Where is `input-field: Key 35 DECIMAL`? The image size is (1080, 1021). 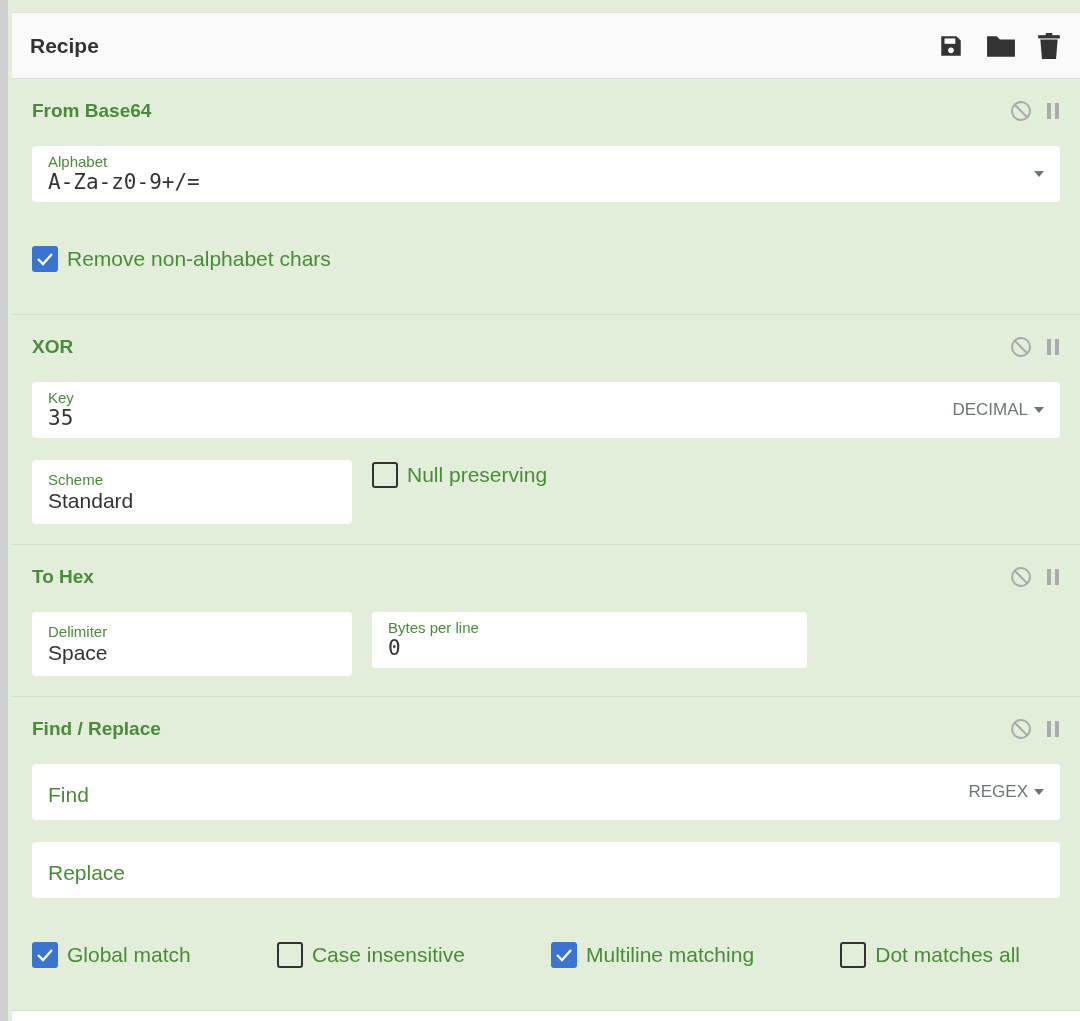
input-field: Key 35 DECIMAL is located at coordinates (546, 410).